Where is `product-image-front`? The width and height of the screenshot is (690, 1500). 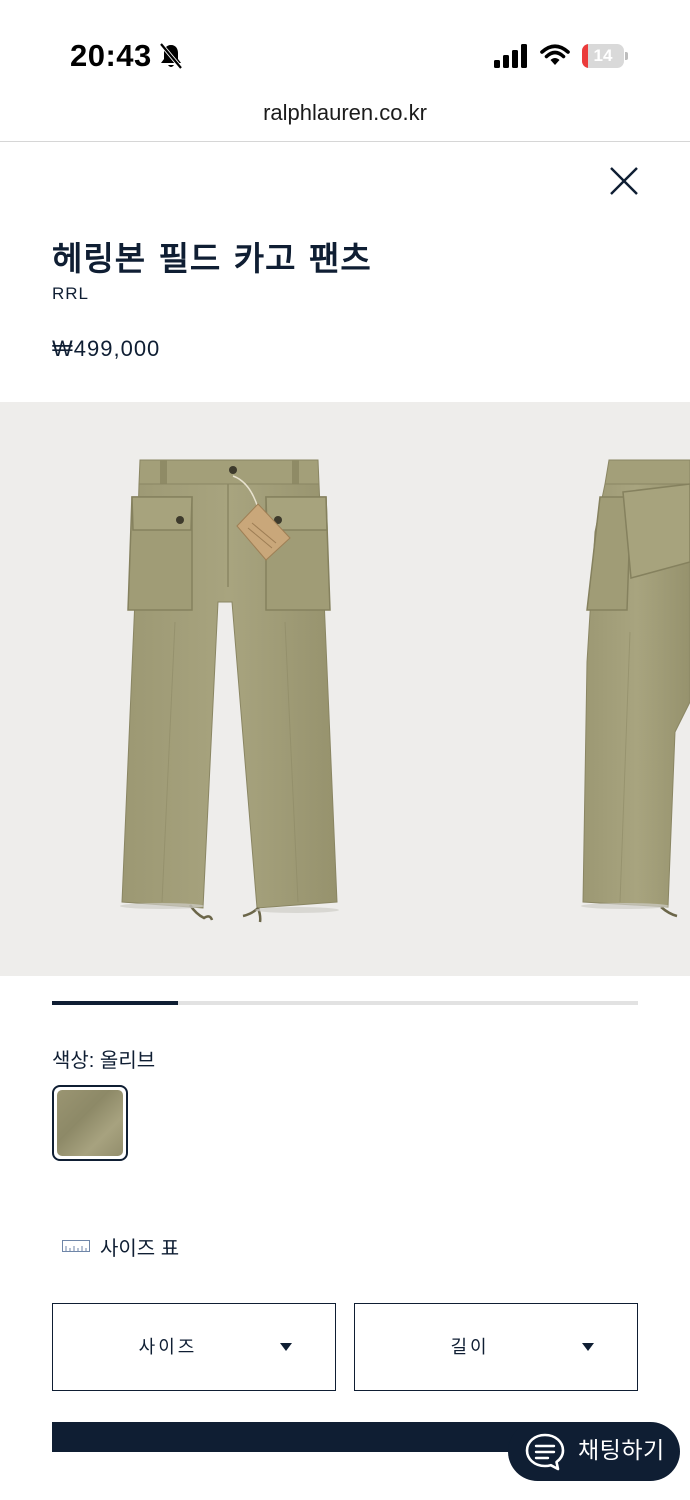 product-image-front is located at coordinates (230, 689).